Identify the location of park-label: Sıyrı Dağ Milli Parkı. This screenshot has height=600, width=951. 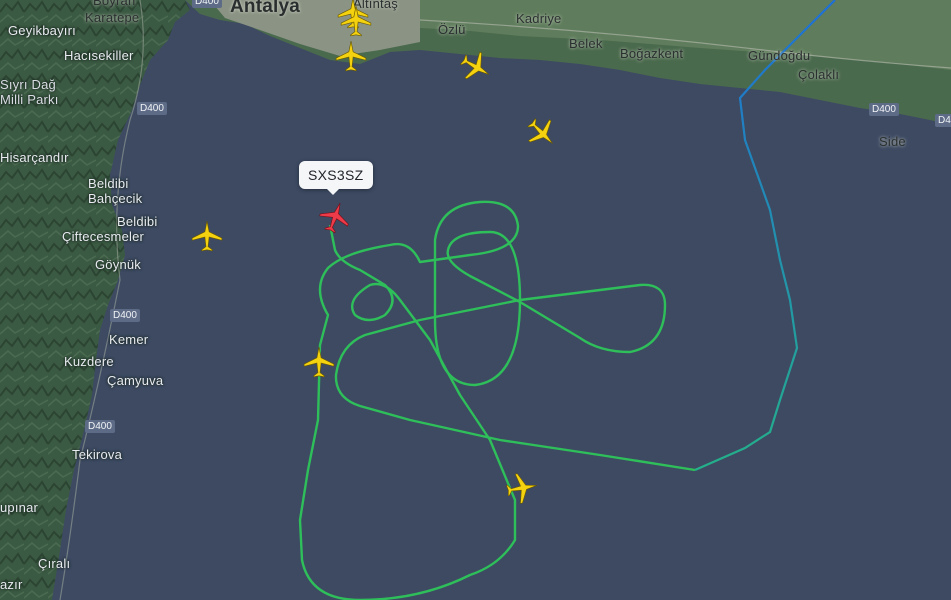
(29, 92).